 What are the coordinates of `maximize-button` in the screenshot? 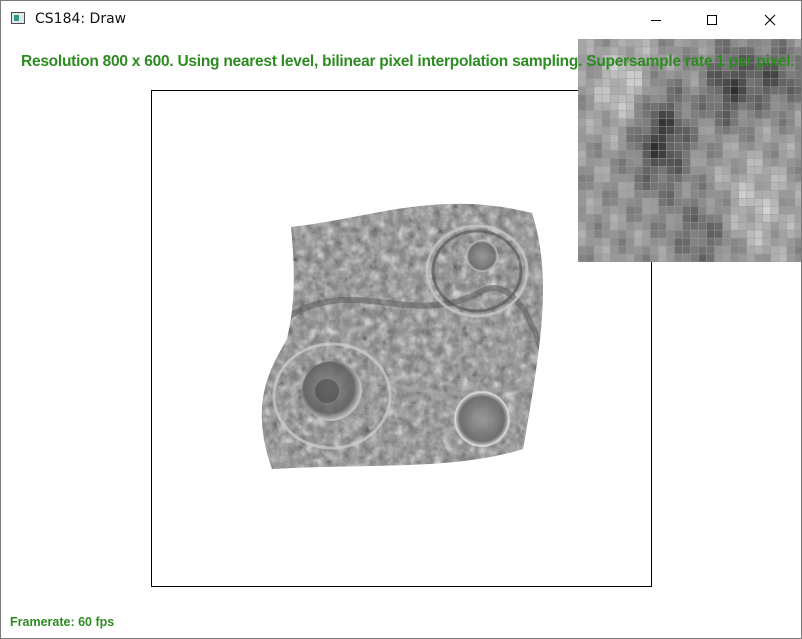 It's located at (712, 20).